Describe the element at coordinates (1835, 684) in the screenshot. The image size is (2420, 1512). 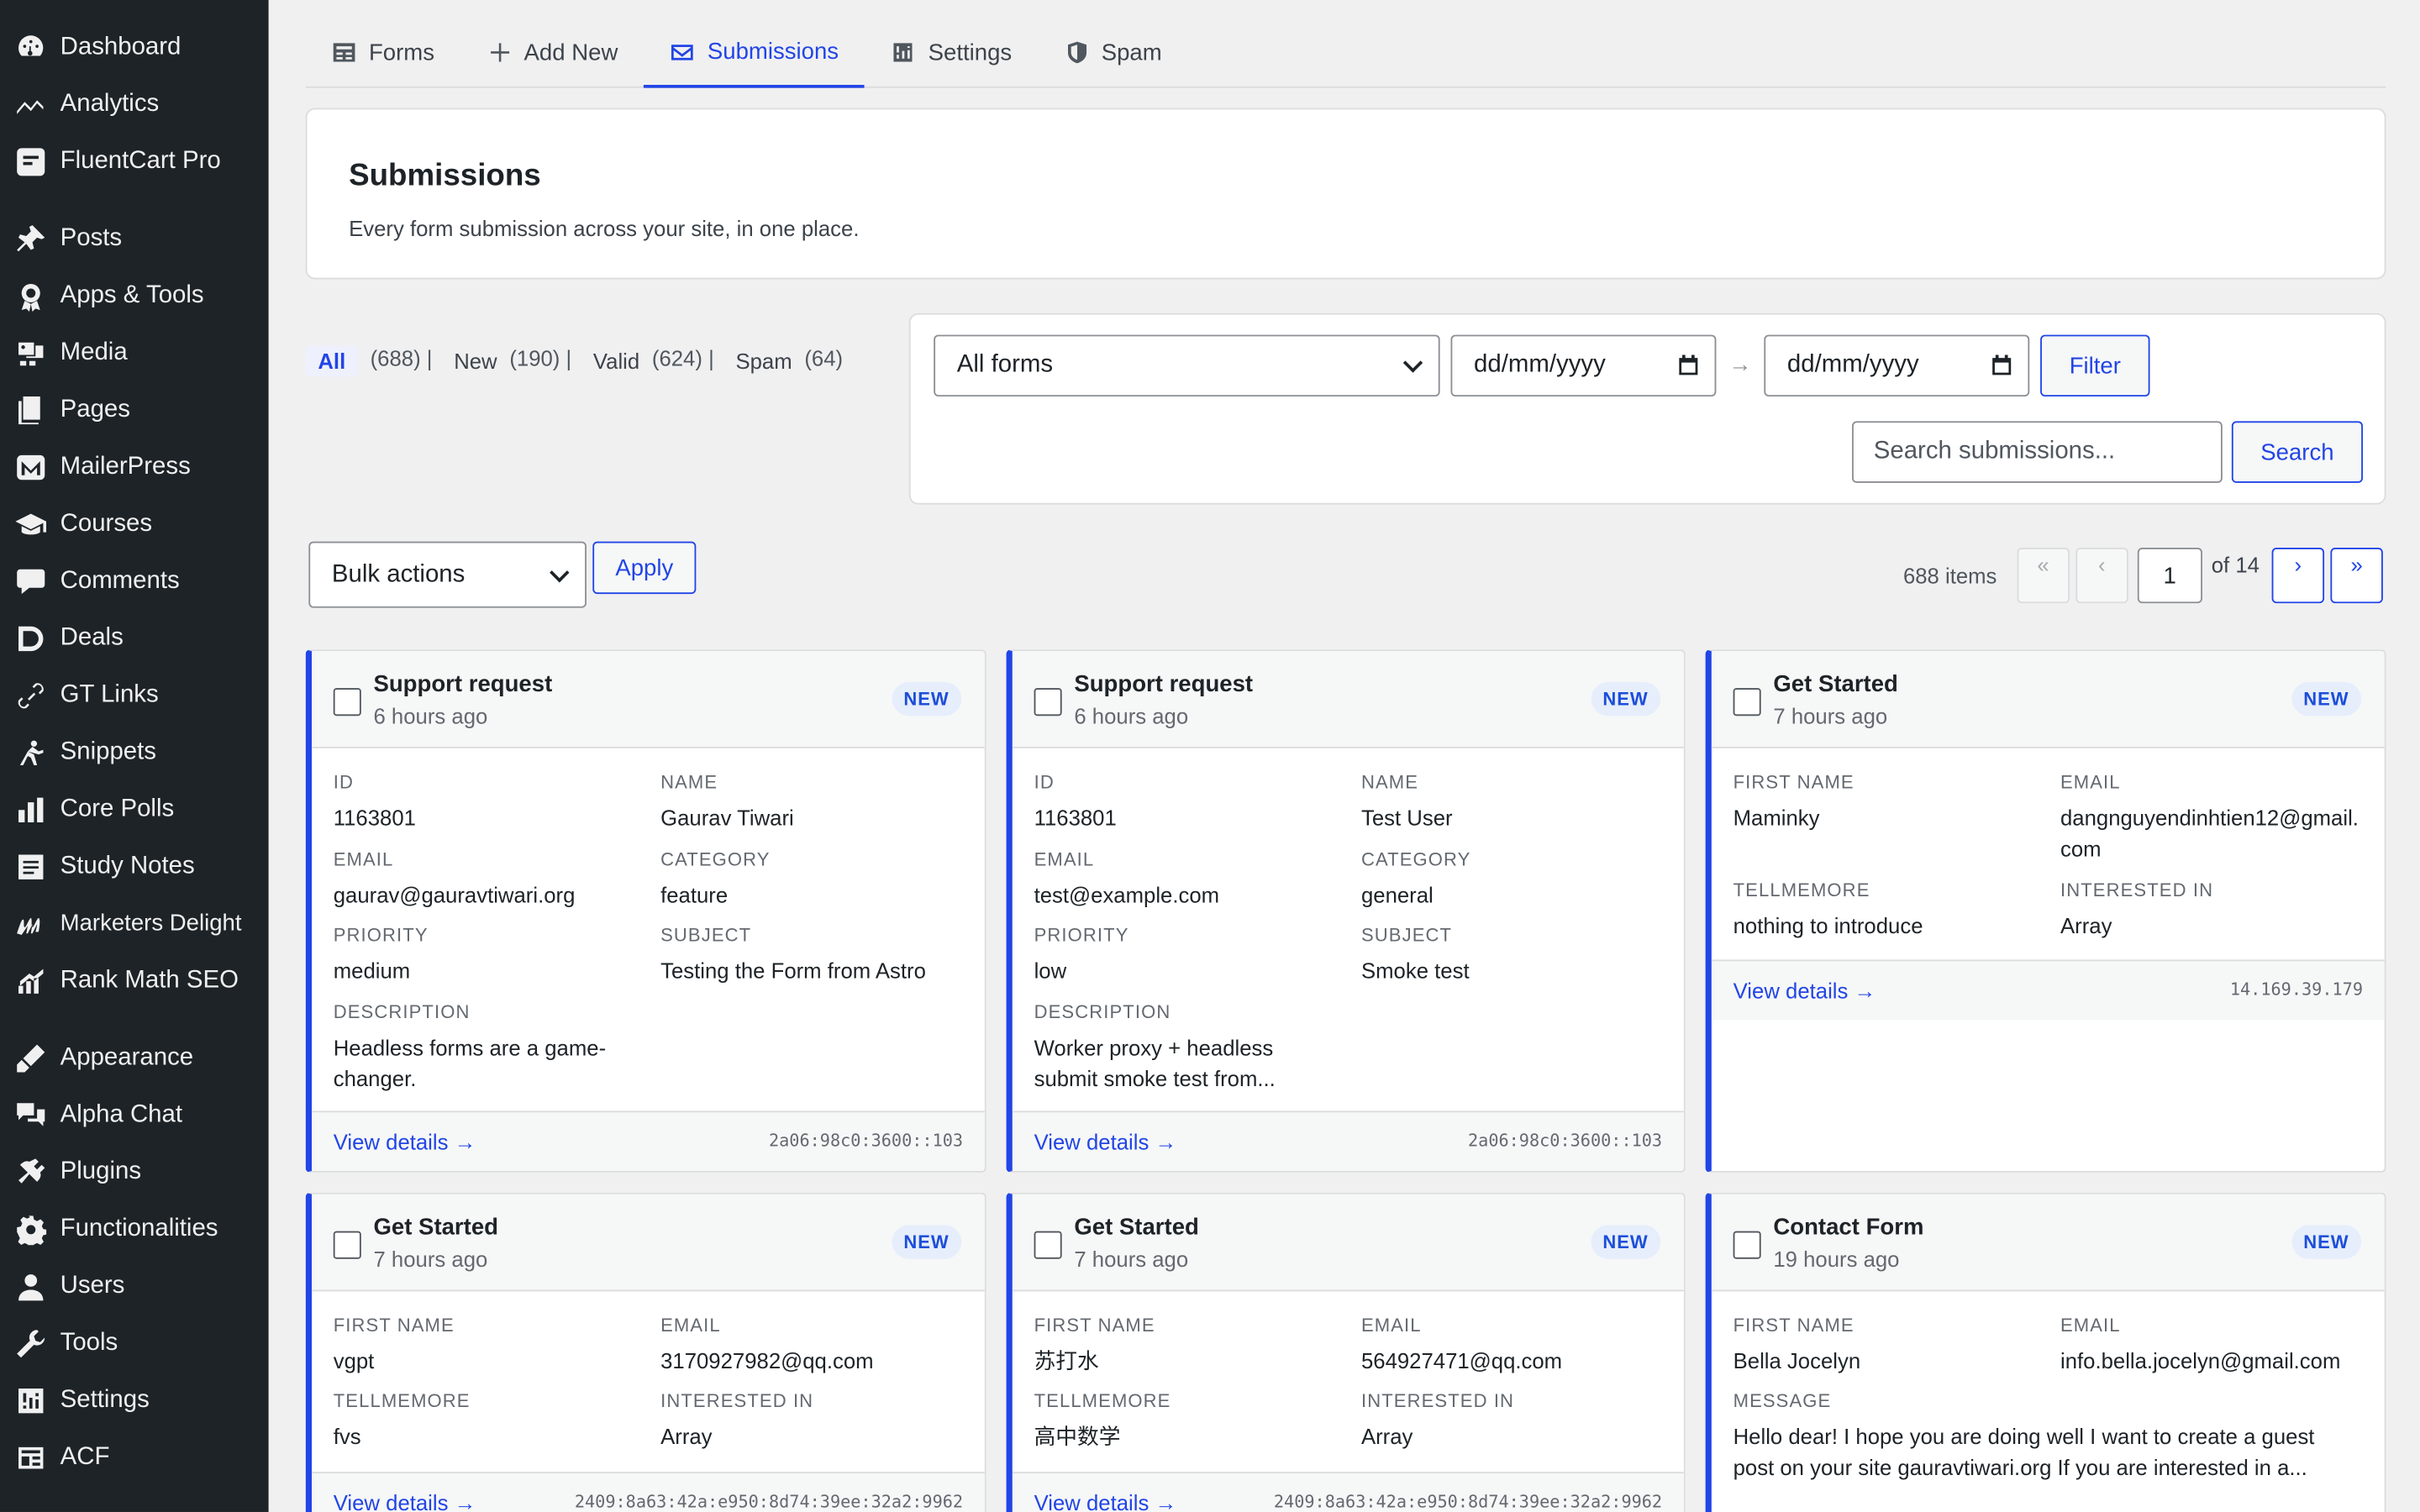
I see `form-title: Get Started` at that location.